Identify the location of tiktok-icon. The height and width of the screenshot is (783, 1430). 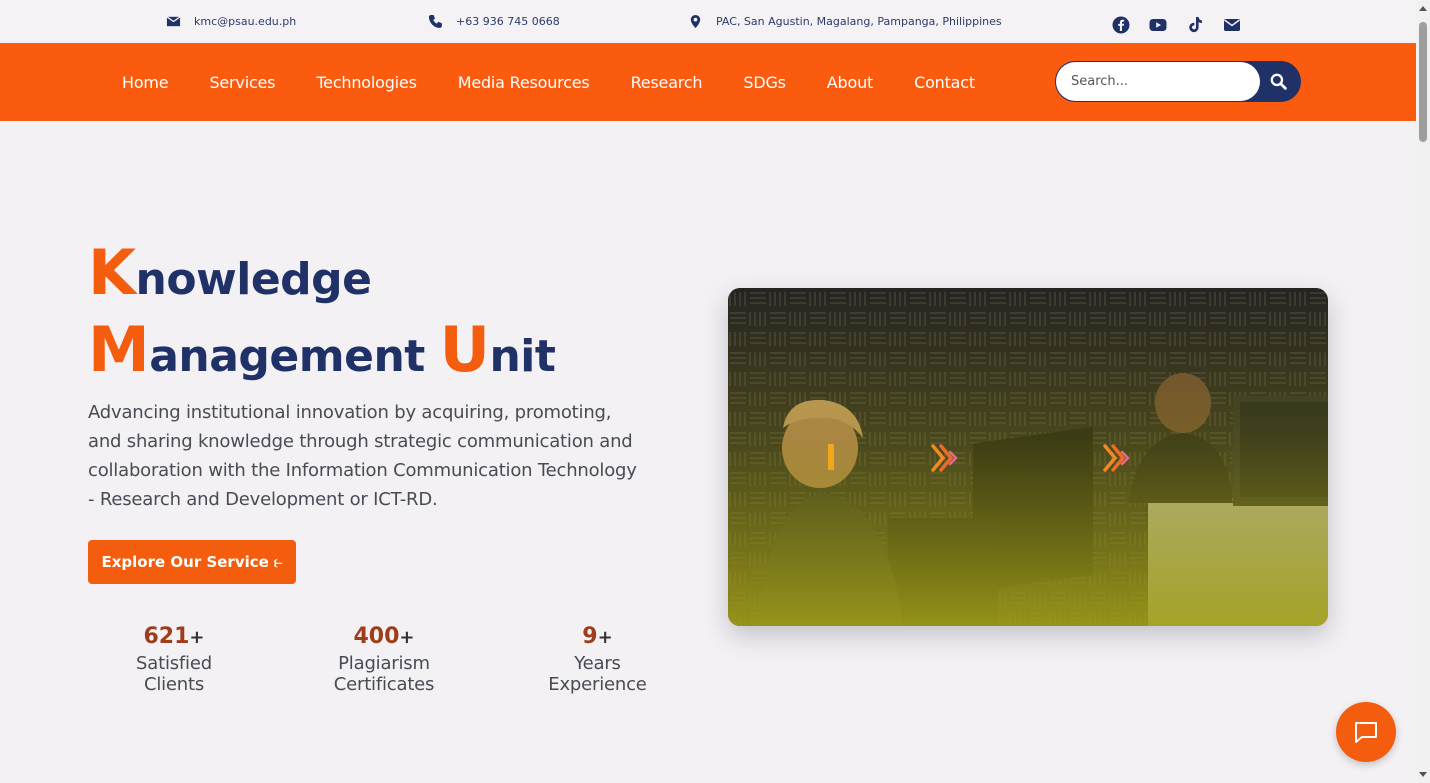
(1194, 24).